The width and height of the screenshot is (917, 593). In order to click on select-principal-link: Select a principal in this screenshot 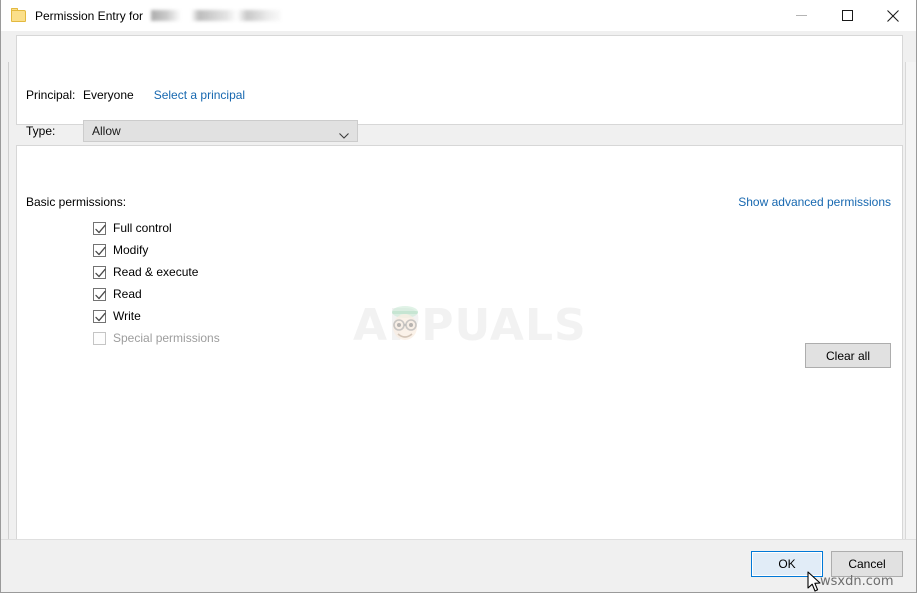, I will do `click(199, 95)`.